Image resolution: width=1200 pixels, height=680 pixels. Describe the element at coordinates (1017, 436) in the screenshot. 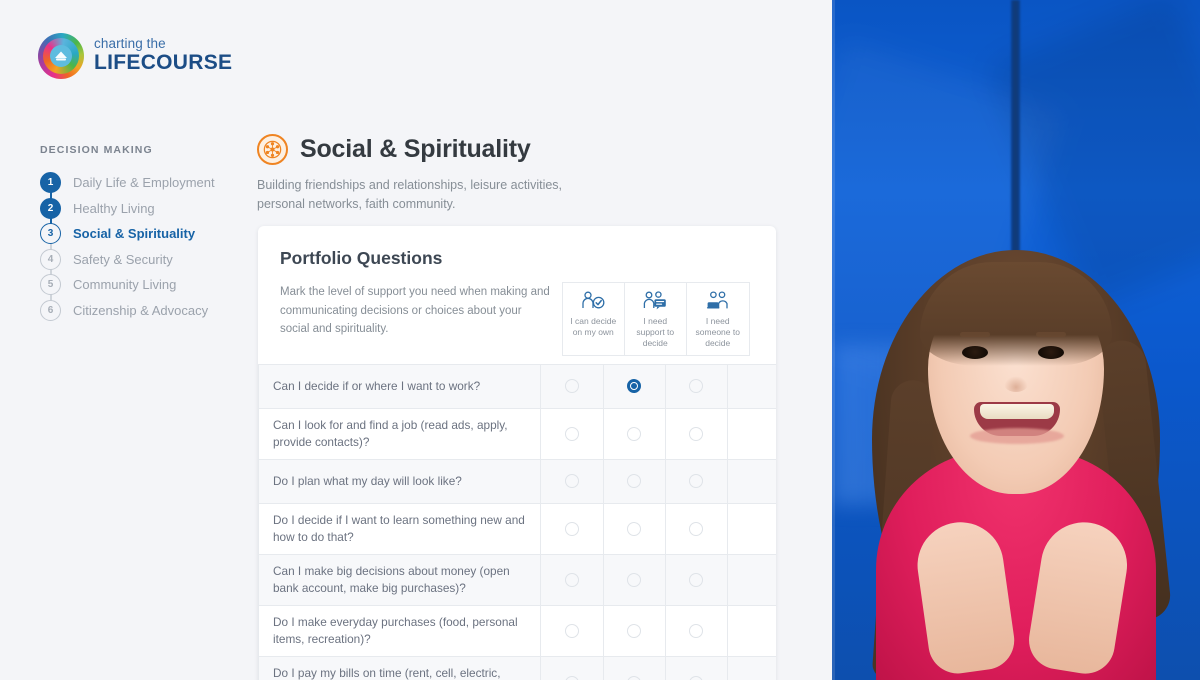

I see `photo-lower-lip` at that location.